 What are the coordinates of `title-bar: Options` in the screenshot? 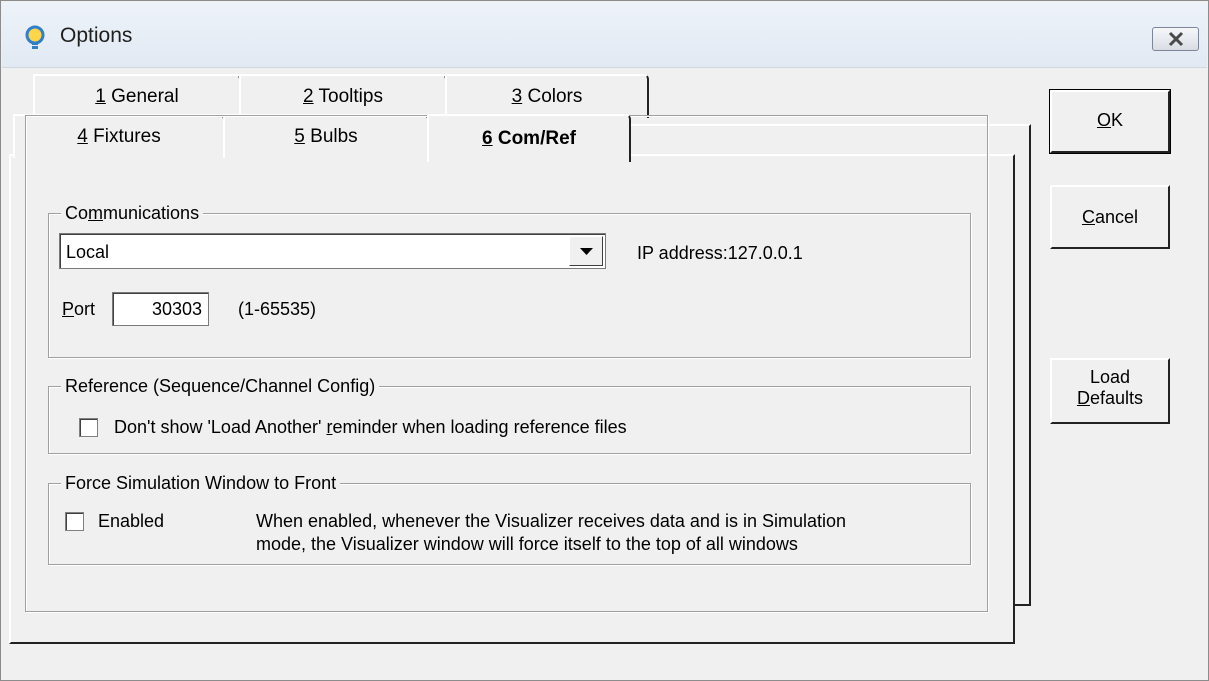 It's located at (604, 35).